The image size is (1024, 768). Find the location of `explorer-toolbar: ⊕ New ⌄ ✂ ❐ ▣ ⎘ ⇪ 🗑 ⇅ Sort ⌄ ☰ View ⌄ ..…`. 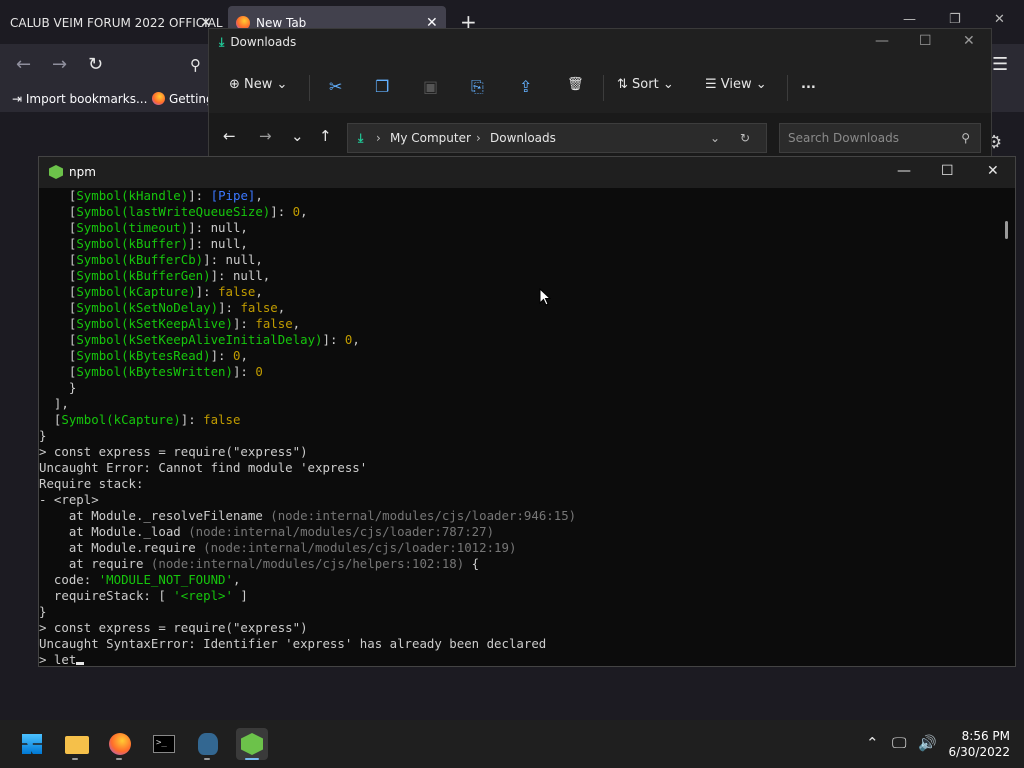

explorer-toolbar: ⊕ New ⌄ ✂ ❐ ▣ ⎘ ⇪ 🗑 ⇅ Sort ⌄ ☰ View ⌄ ..… is located at coordinates (600, 87).